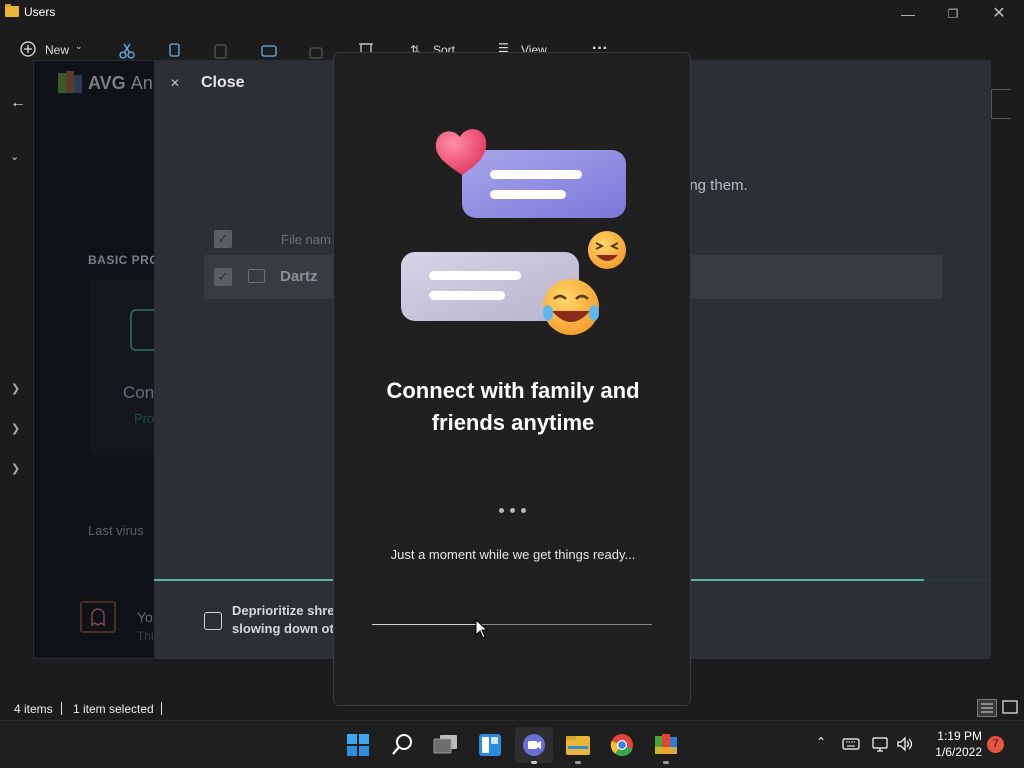  I want to click on details-view-icon, so click(987, 708).